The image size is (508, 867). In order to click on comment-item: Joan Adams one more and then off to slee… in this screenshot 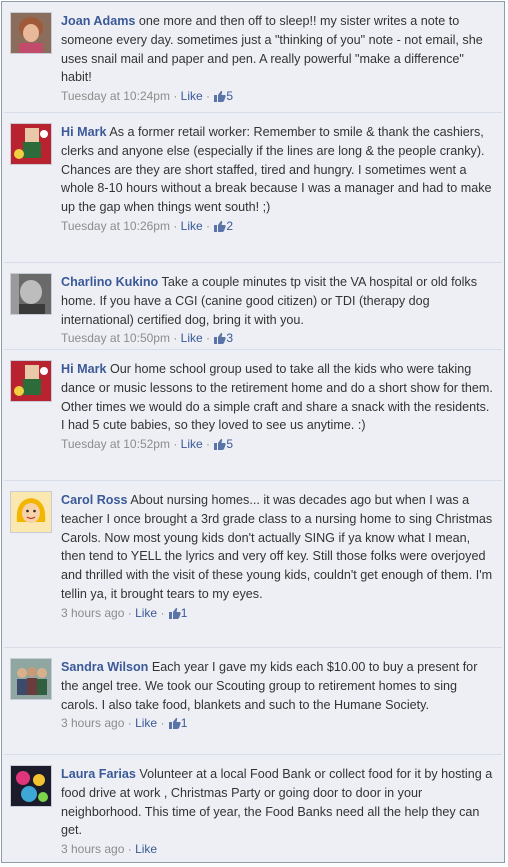, I will do `click(253, 58)`.